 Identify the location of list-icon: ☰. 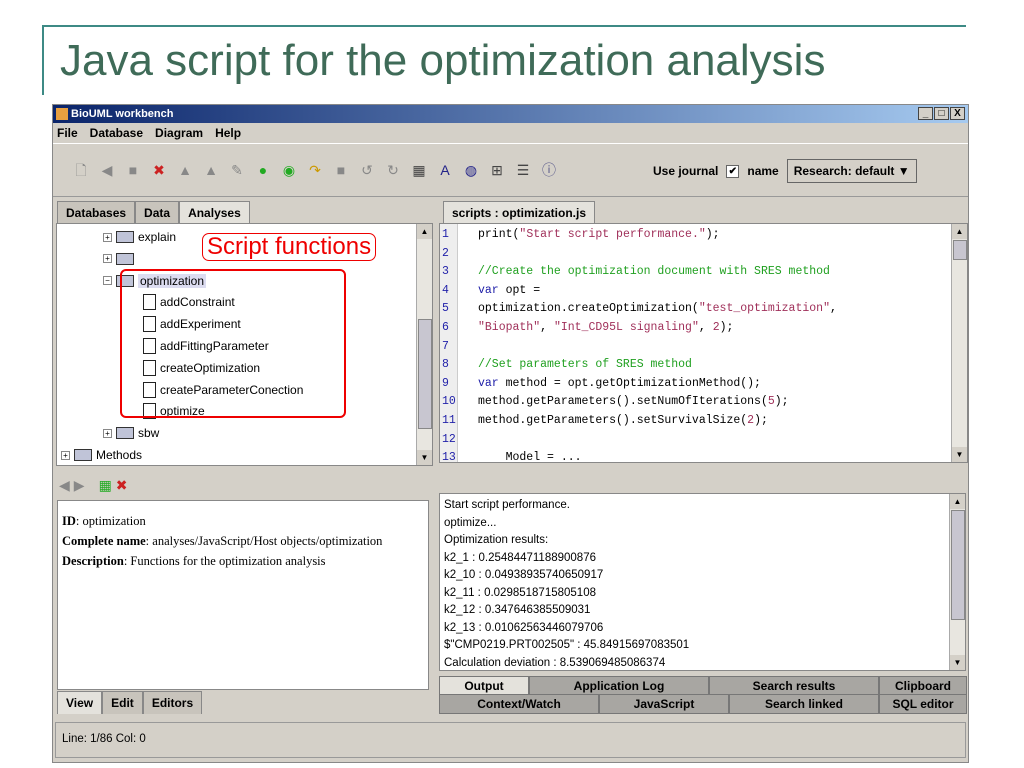
(523, 170).